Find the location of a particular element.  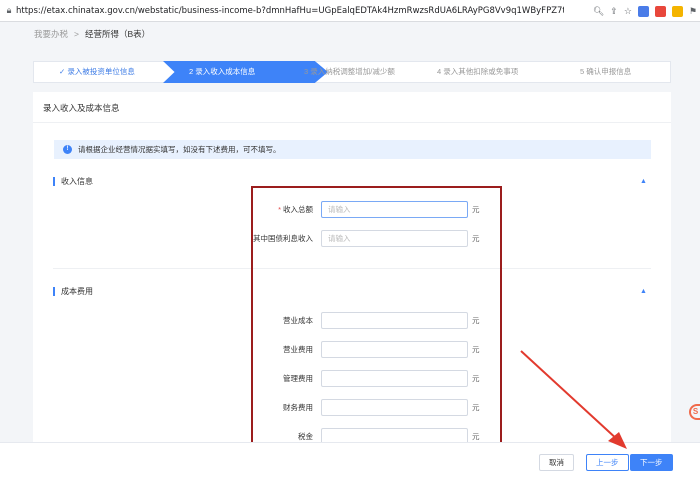

field-label: 管理费用 is located at coordinates (298, 378).